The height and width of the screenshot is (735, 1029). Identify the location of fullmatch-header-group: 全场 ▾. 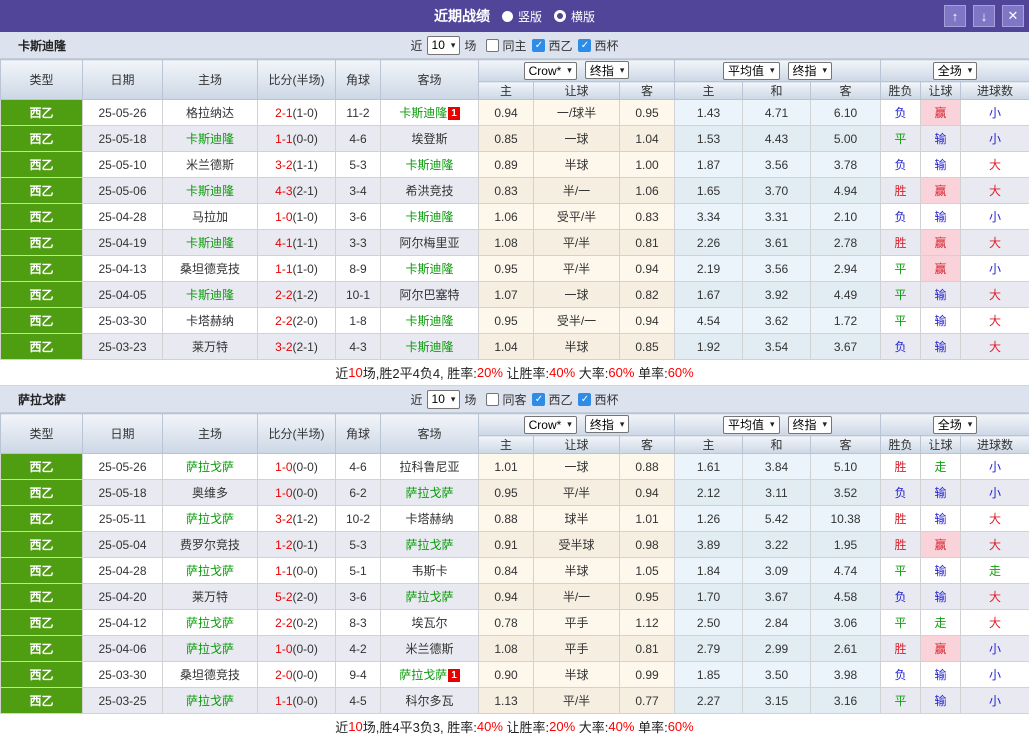
(954, 70).